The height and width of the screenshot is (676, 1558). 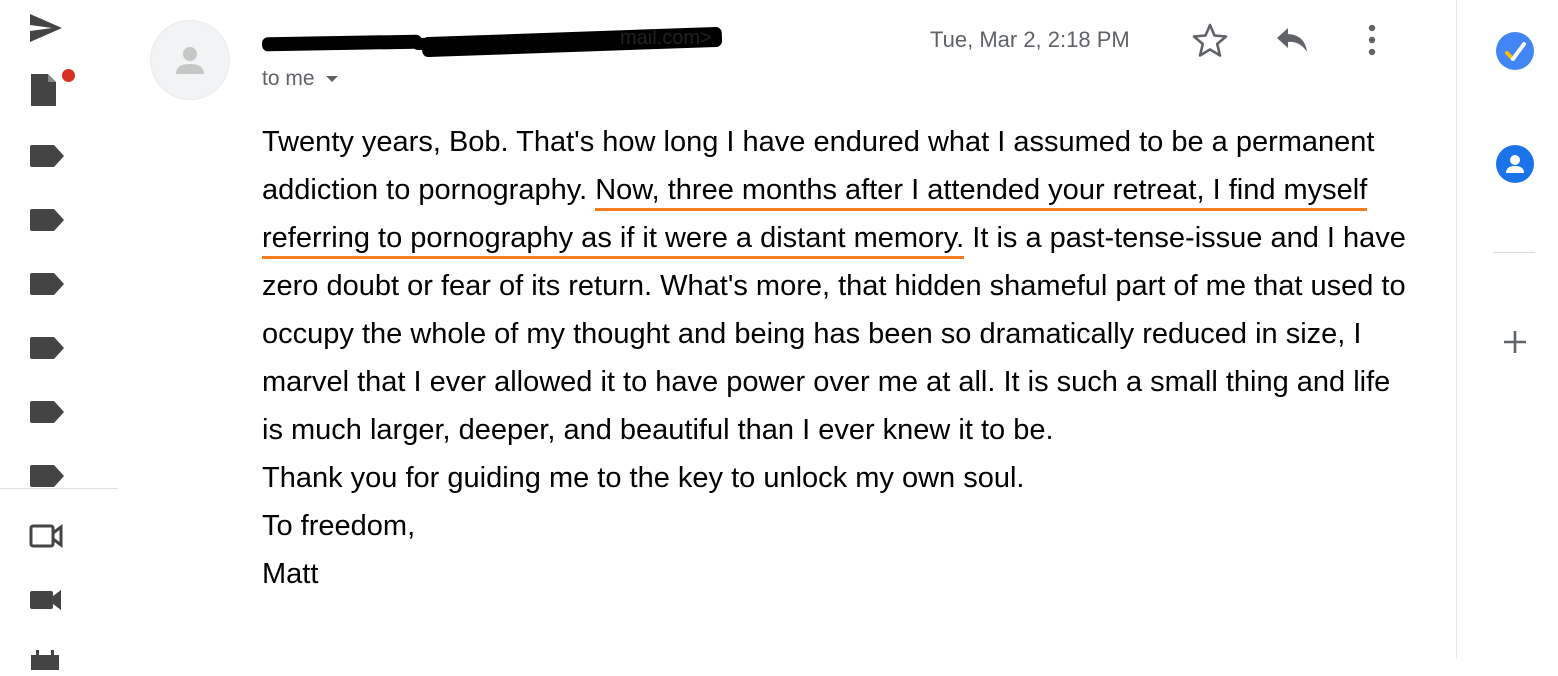 What do you see at coordinates (288, 78) in the screenshot?
I see `recipient-label: to me` at bounding box center [288, 78].